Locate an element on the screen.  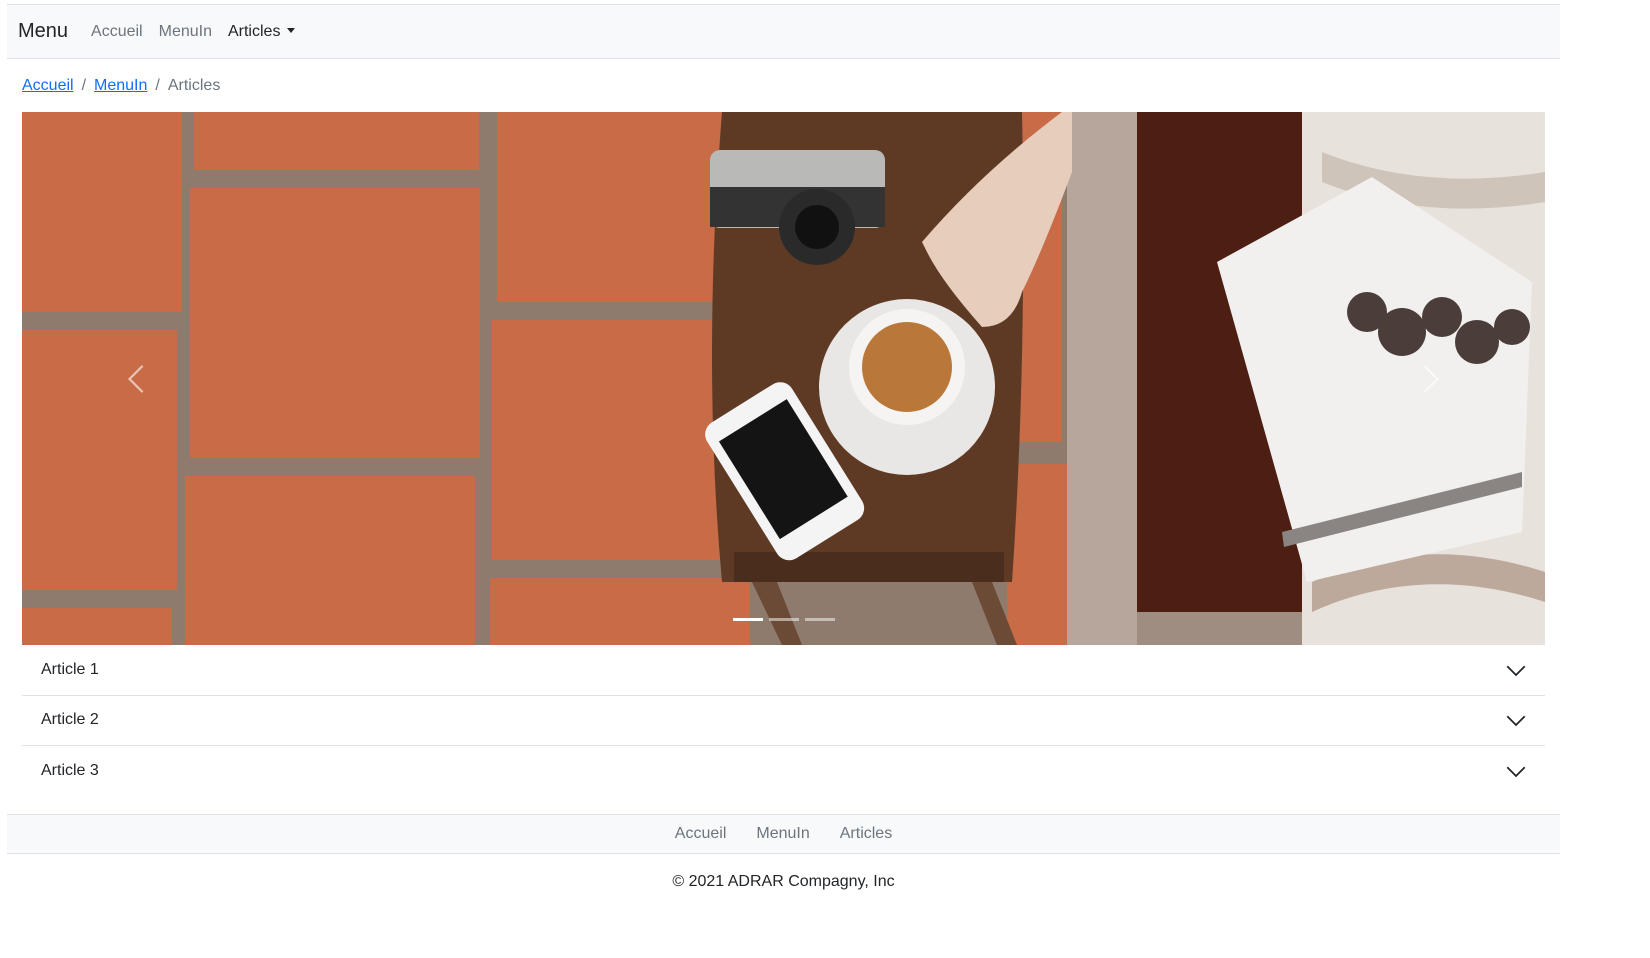
footer-link-accueil: Accueil is located at coordinates (701, 834).